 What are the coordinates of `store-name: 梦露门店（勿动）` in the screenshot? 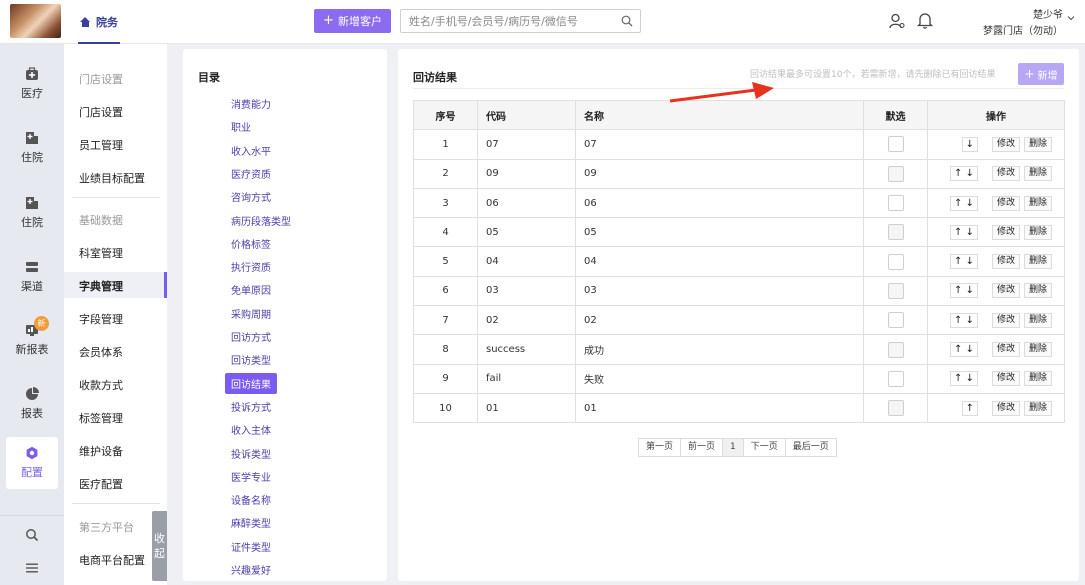 It's located at (1023, 29).